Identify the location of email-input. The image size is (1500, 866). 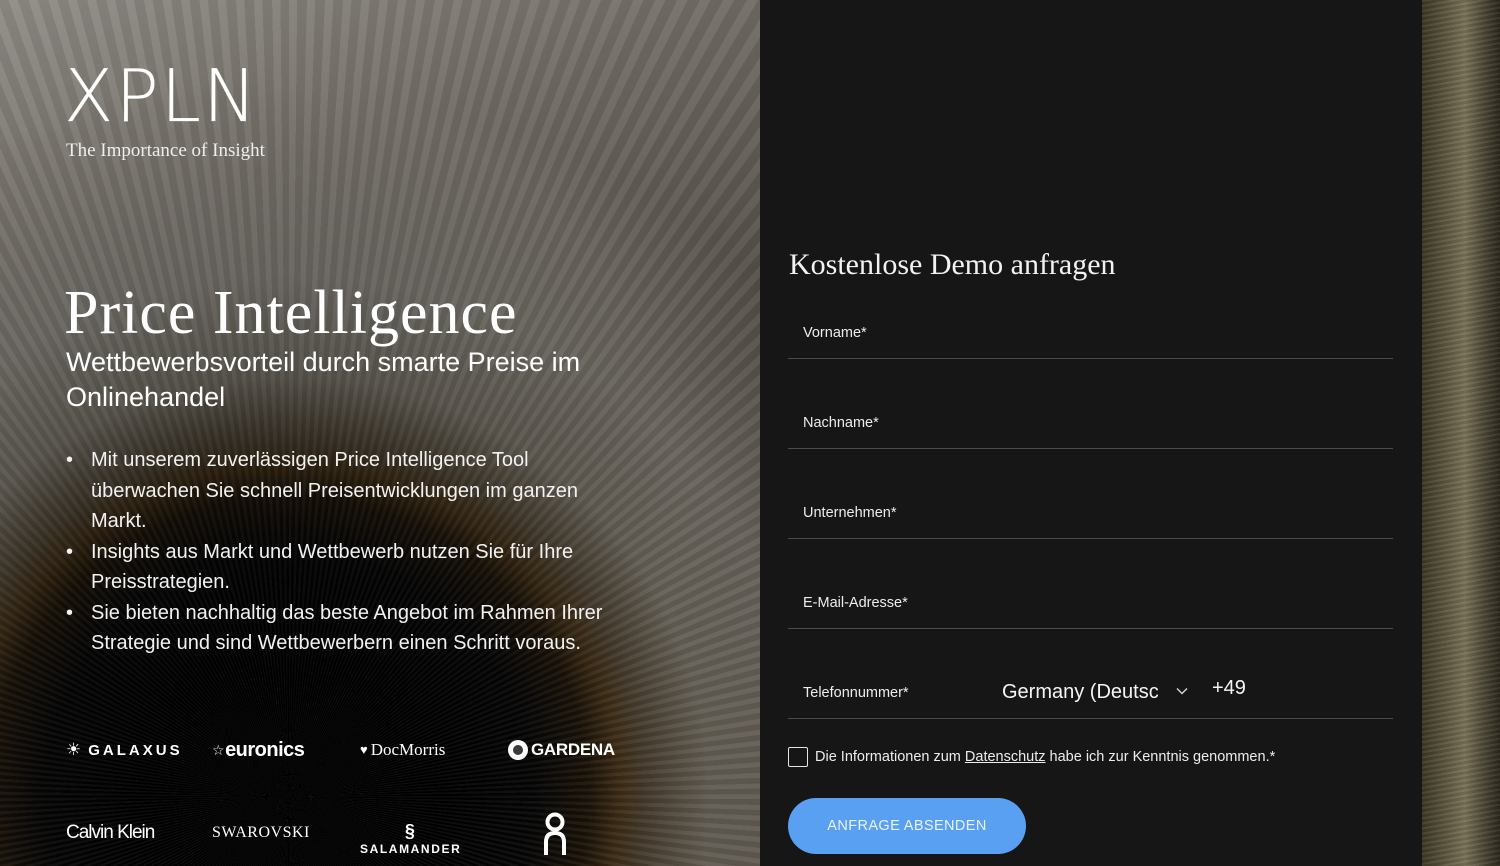
(1090, 603).